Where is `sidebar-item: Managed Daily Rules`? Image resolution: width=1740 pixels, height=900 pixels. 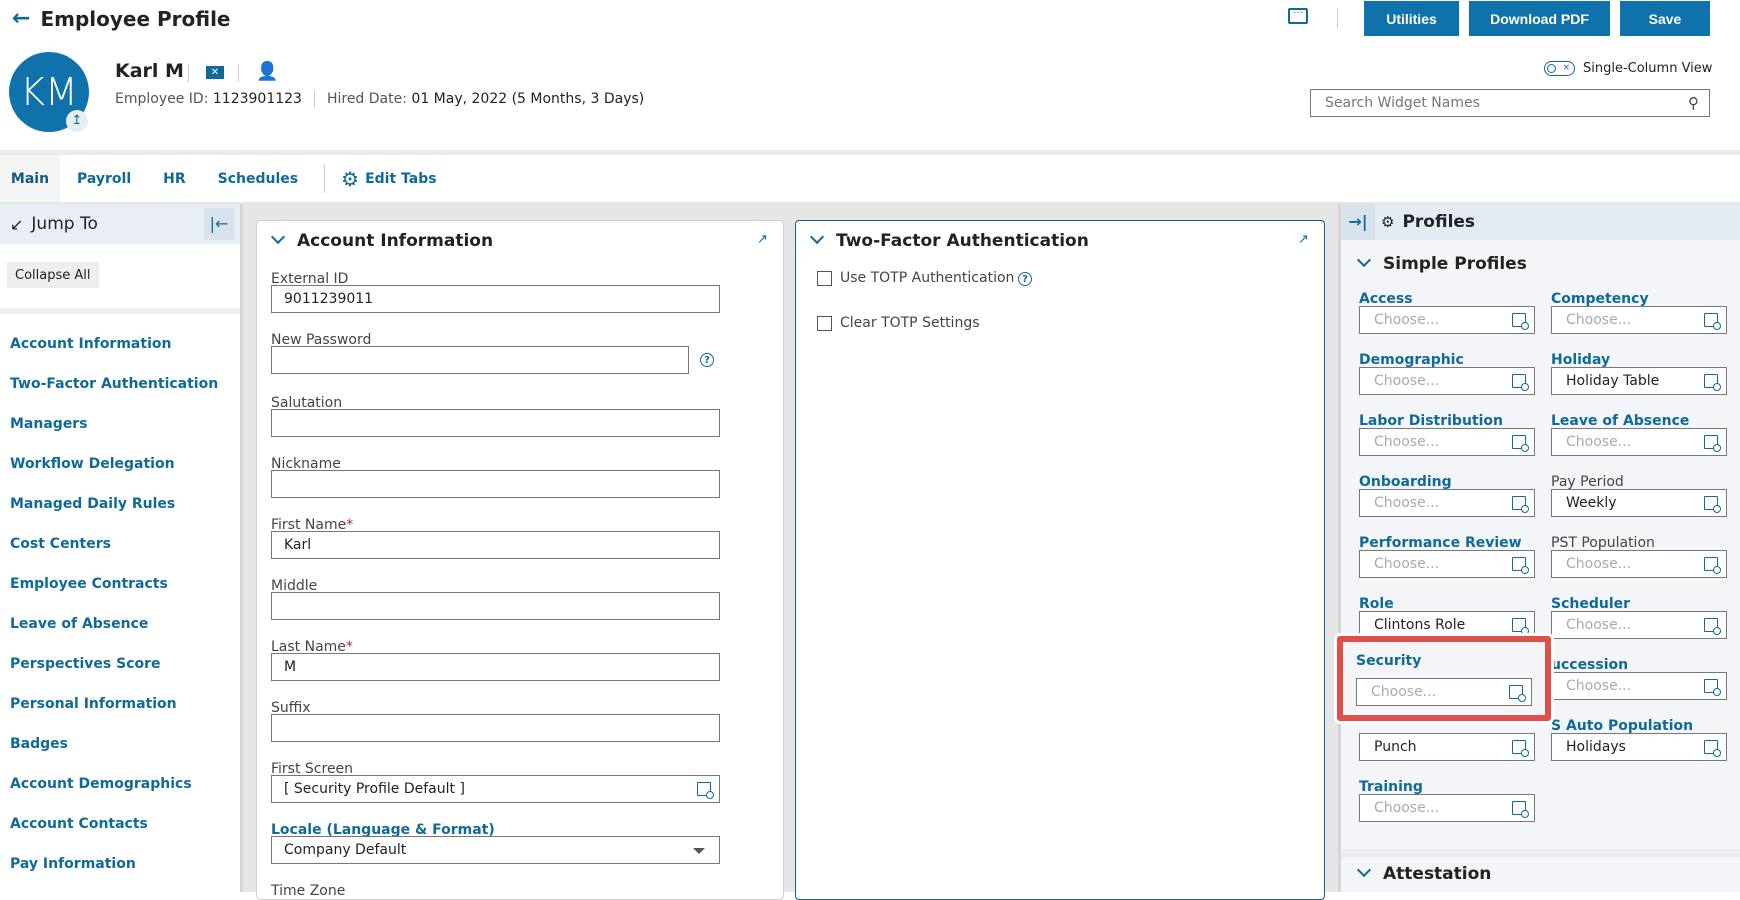 sidebar-item: Managed Daily Rules is located at coordinates (92, 504).